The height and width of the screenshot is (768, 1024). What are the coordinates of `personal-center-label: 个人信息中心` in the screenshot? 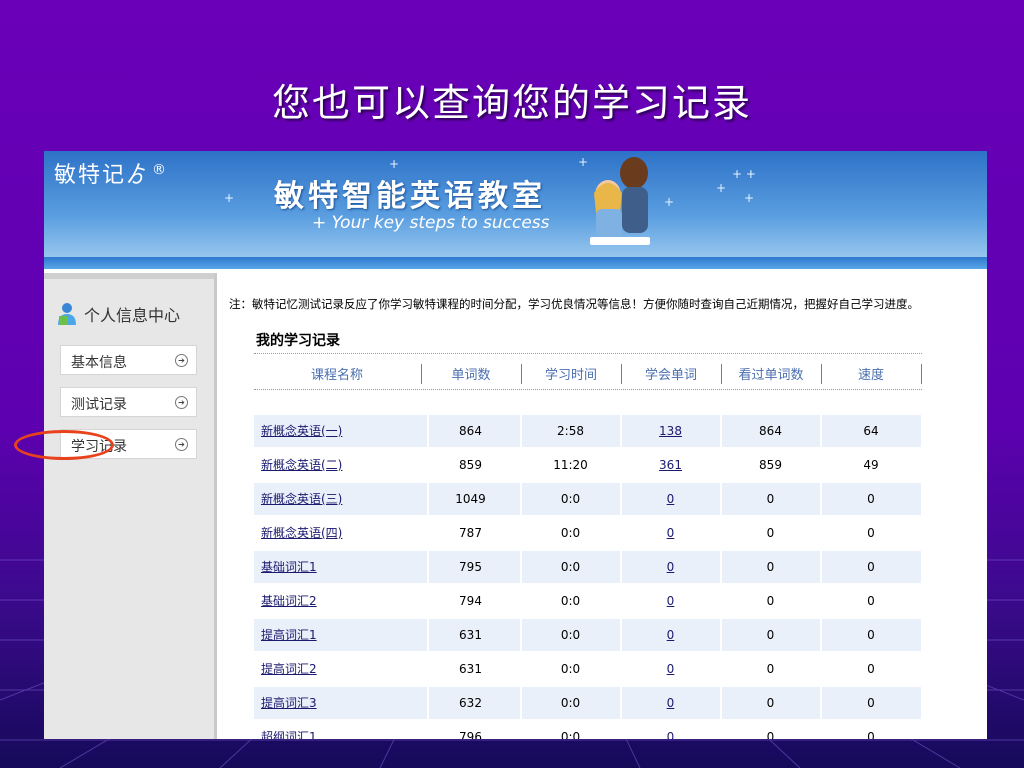 It's located at (132, 315).